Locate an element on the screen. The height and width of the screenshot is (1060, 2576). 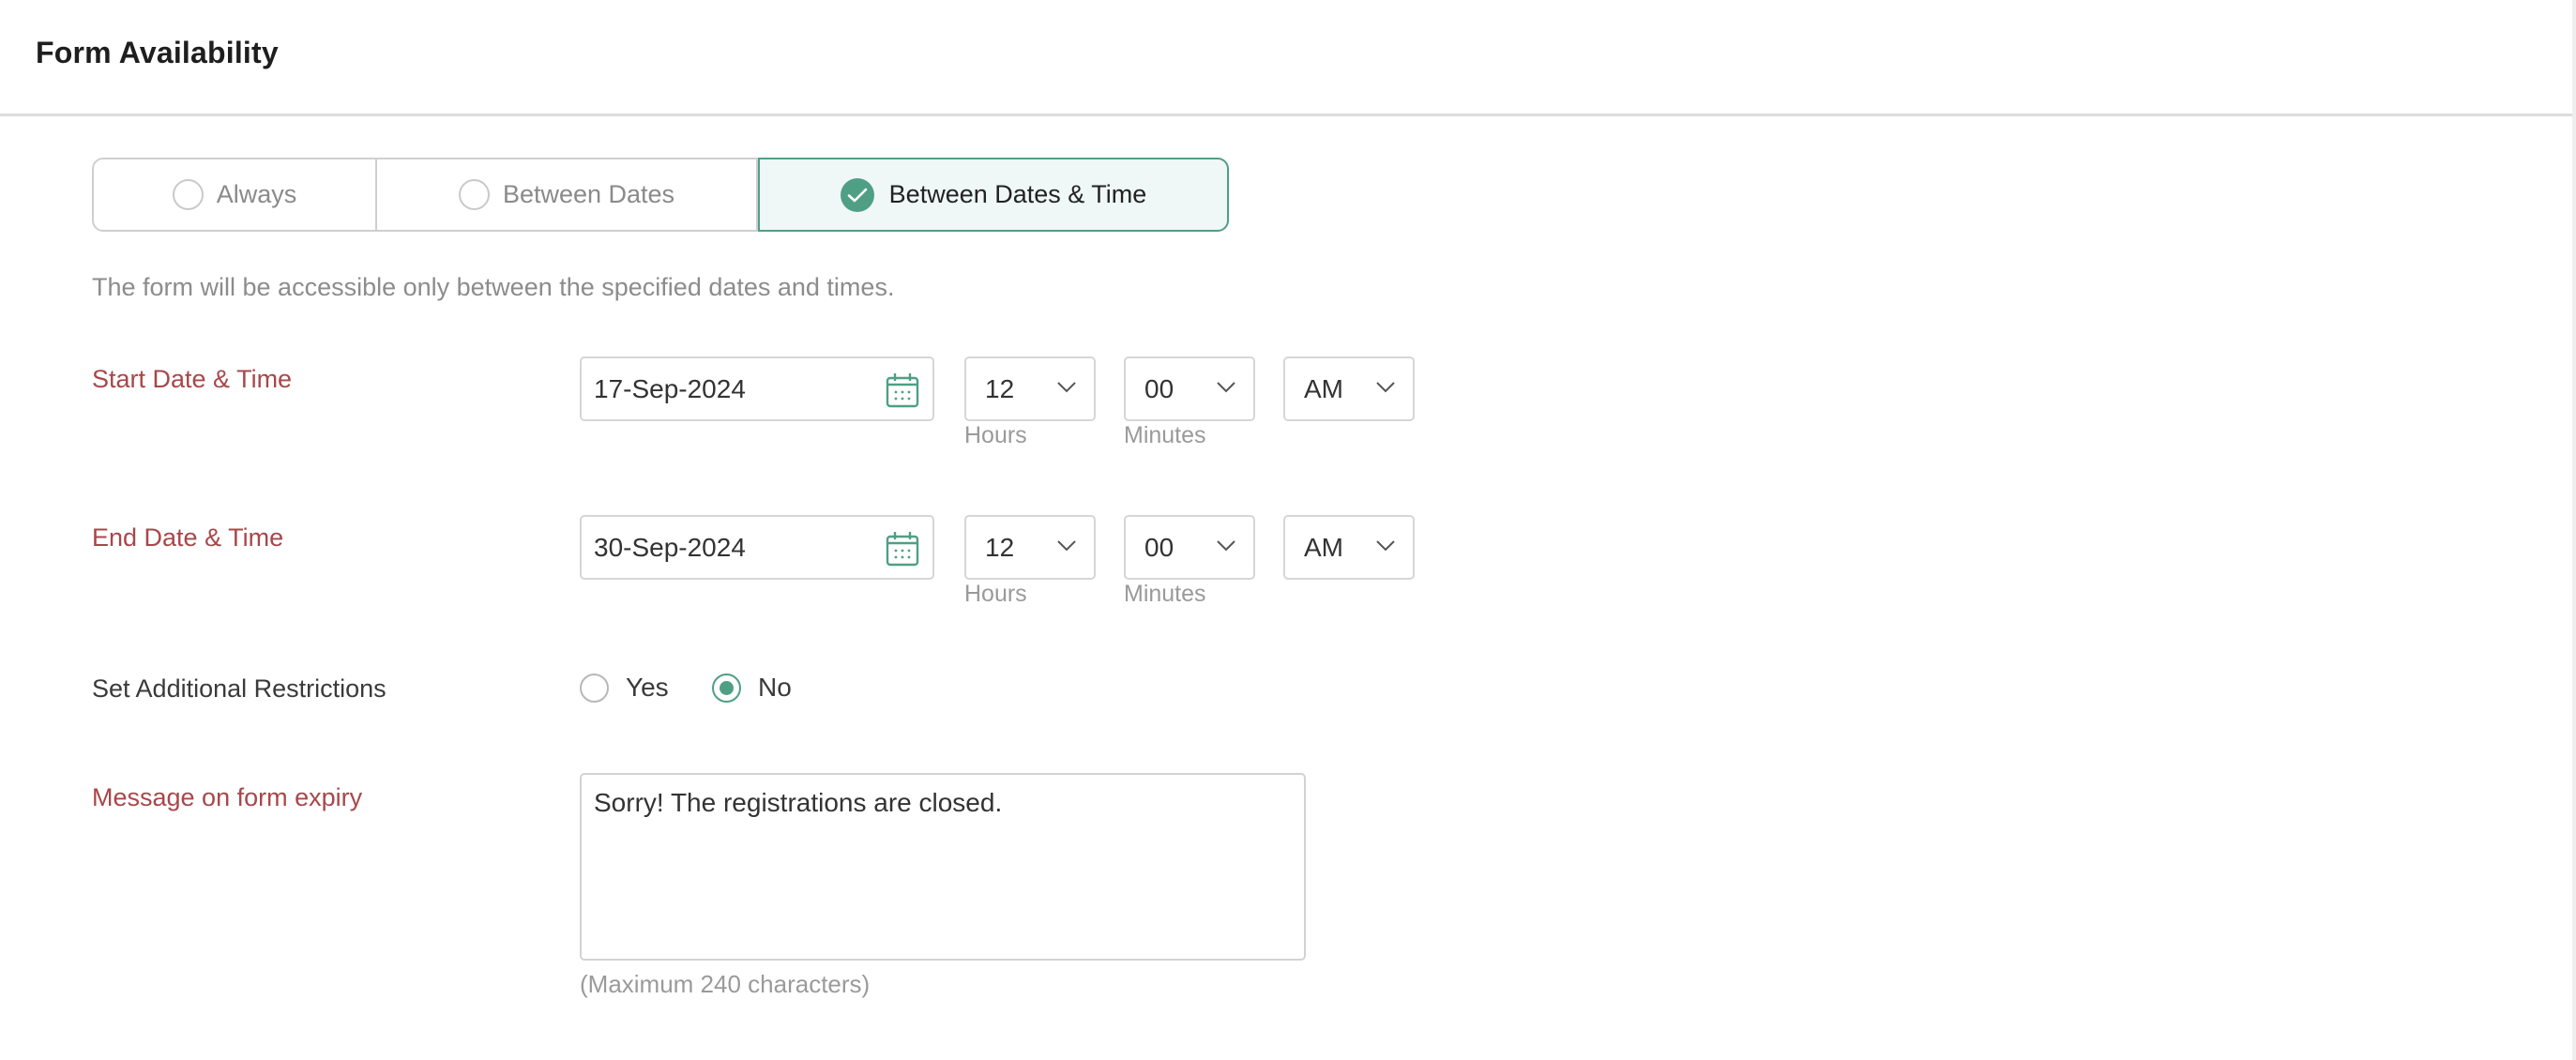
restrictions-no-radio: No is located at coordinates (752, 688).